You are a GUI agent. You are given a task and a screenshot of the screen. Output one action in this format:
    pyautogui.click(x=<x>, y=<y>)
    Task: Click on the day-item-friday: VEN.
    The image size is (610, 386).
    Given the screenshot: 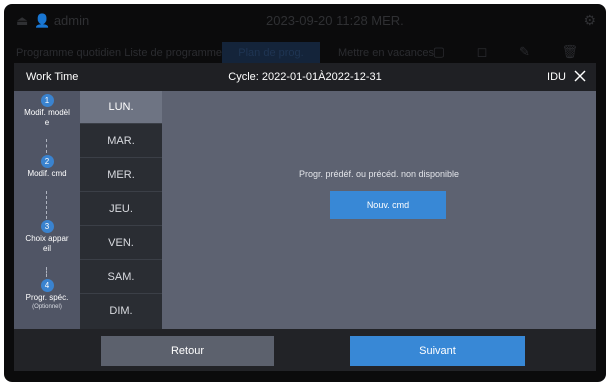 What is the action you would take?
    pyautogui.click(x=121, y=243)
    